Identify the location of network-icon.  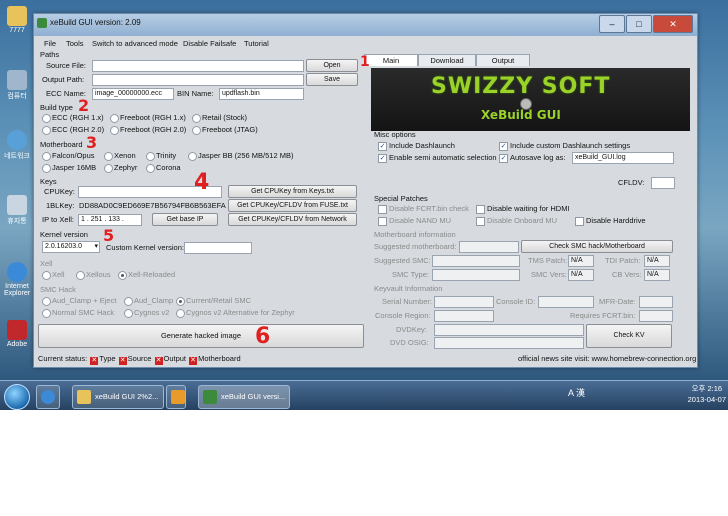
(17, 140).